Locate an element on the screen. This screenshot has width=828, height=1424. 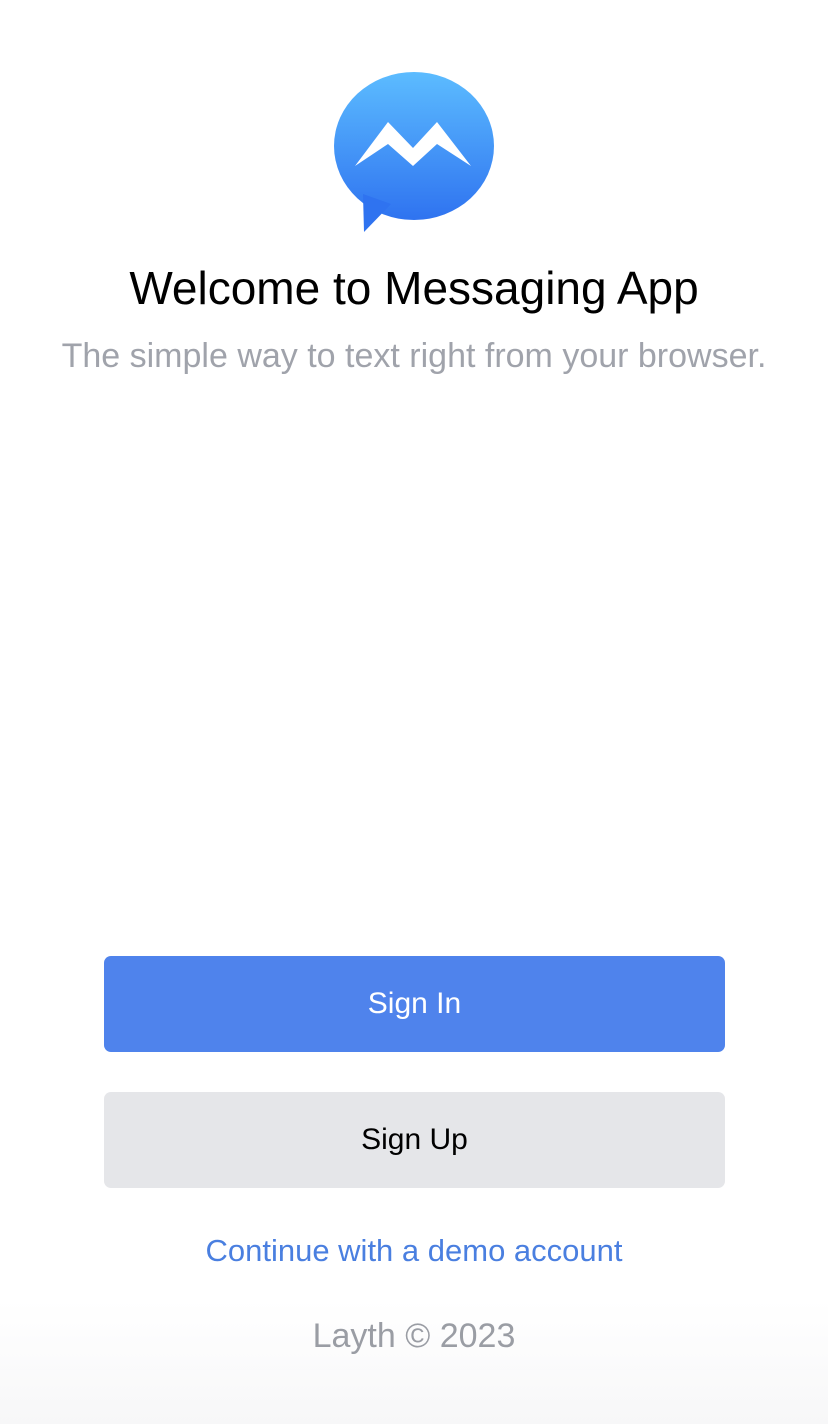
sign-up-button: Sign Up is located at coordinates (414, 1140).